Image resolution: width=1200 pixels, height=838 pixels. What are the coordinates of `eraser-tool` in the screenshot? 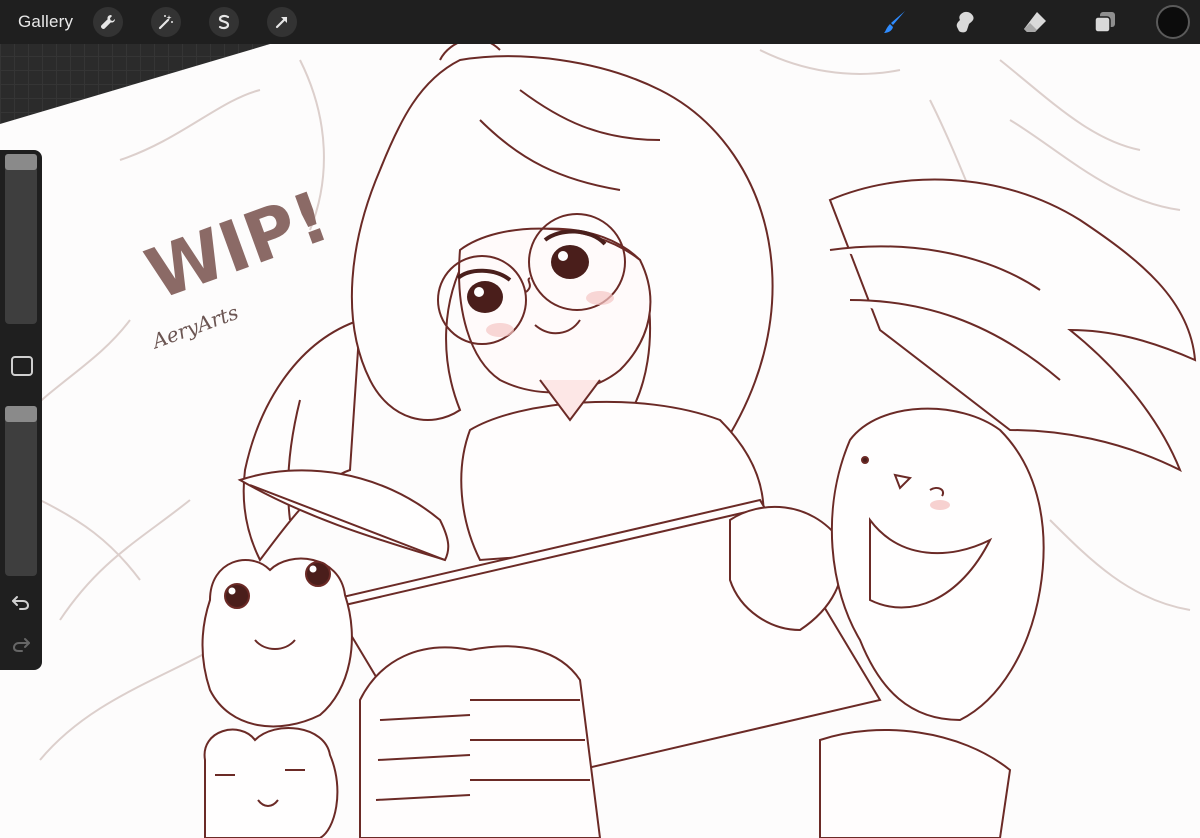 It's located at (1035, 22).